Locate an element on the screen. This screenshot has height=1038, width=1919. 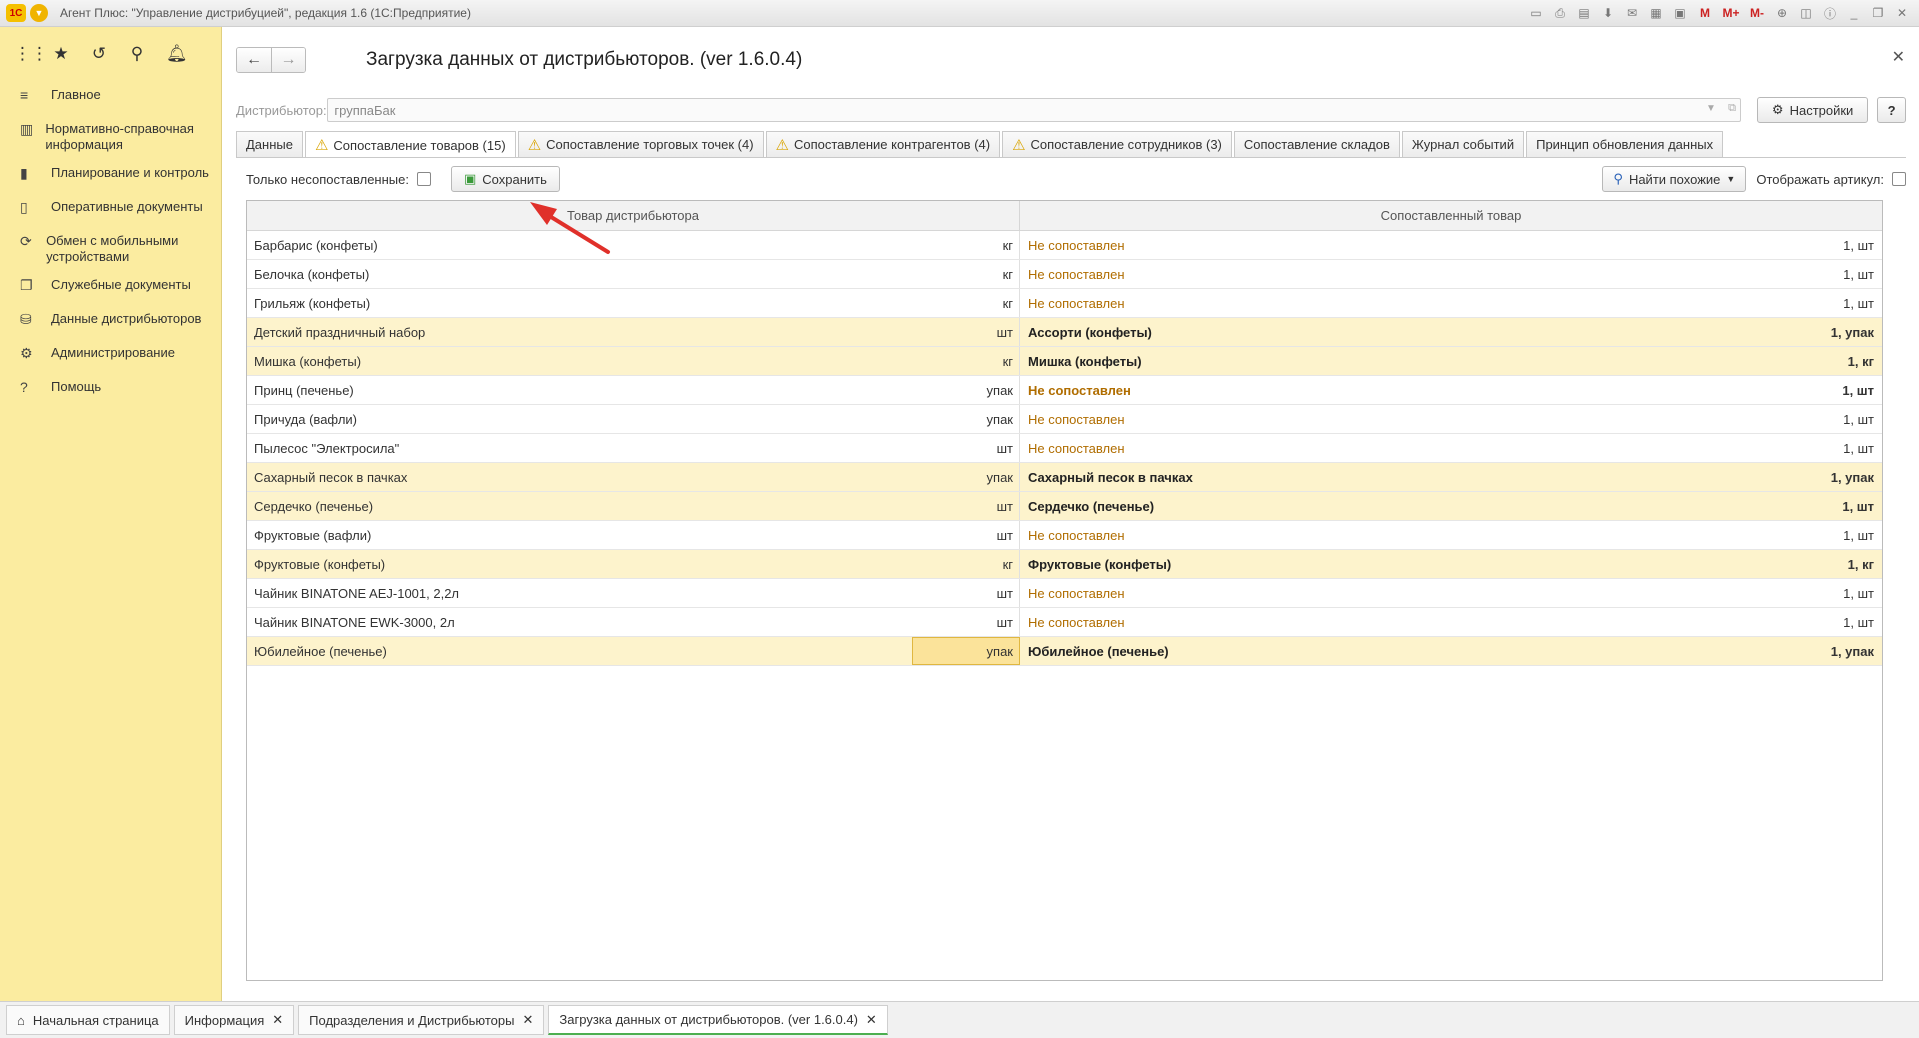
distributor-goods-cell: Чайник BINATONE AEJ-1001, 2,2л is located at coordinates (579, 593).